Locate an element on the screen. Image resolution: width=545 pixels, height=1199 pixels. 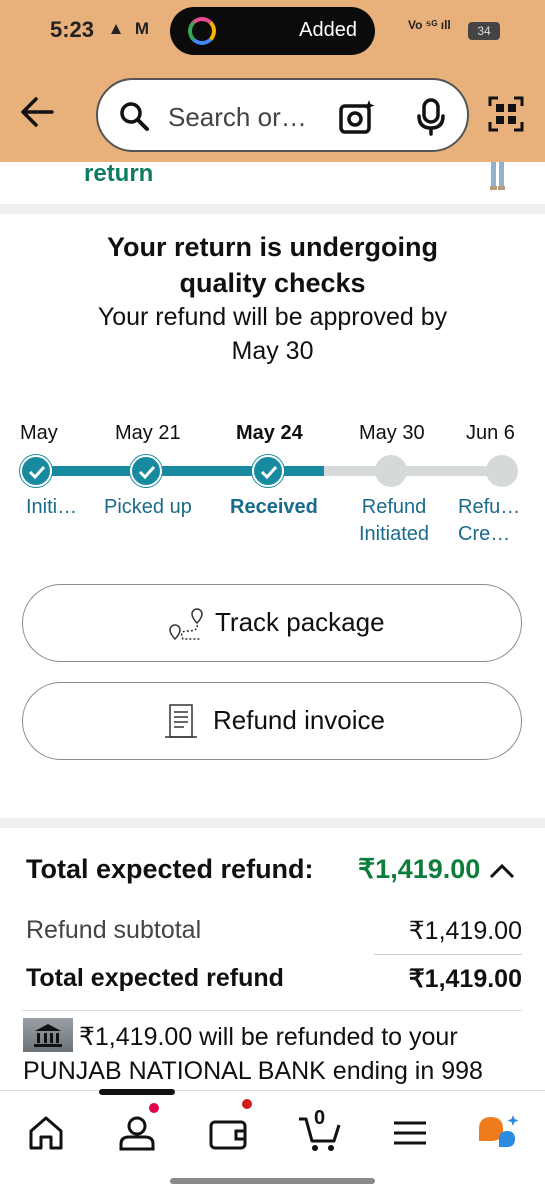
return-status-title: Your return is undergoing quality checks is located at coordinates (272, 265).